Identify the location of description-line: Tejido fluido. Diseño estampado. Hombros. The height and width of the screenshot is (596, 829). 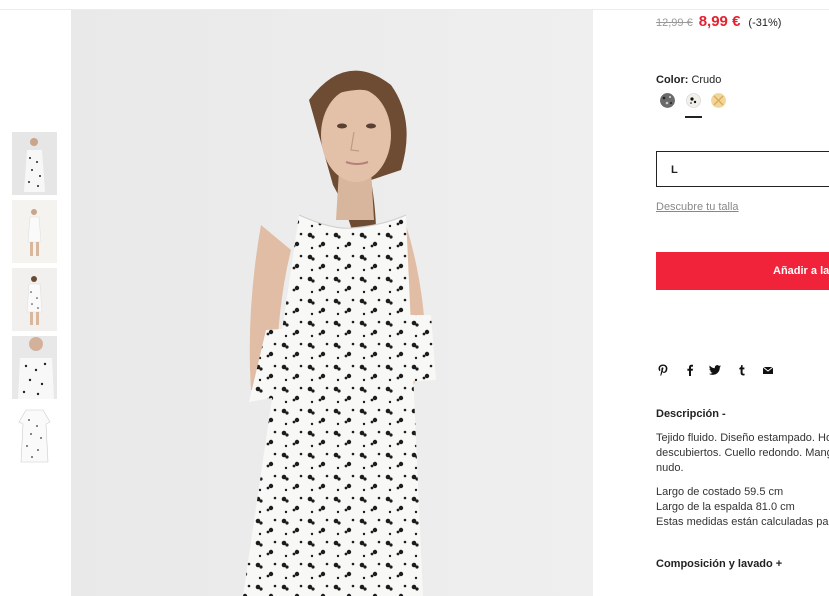
(742, 438).